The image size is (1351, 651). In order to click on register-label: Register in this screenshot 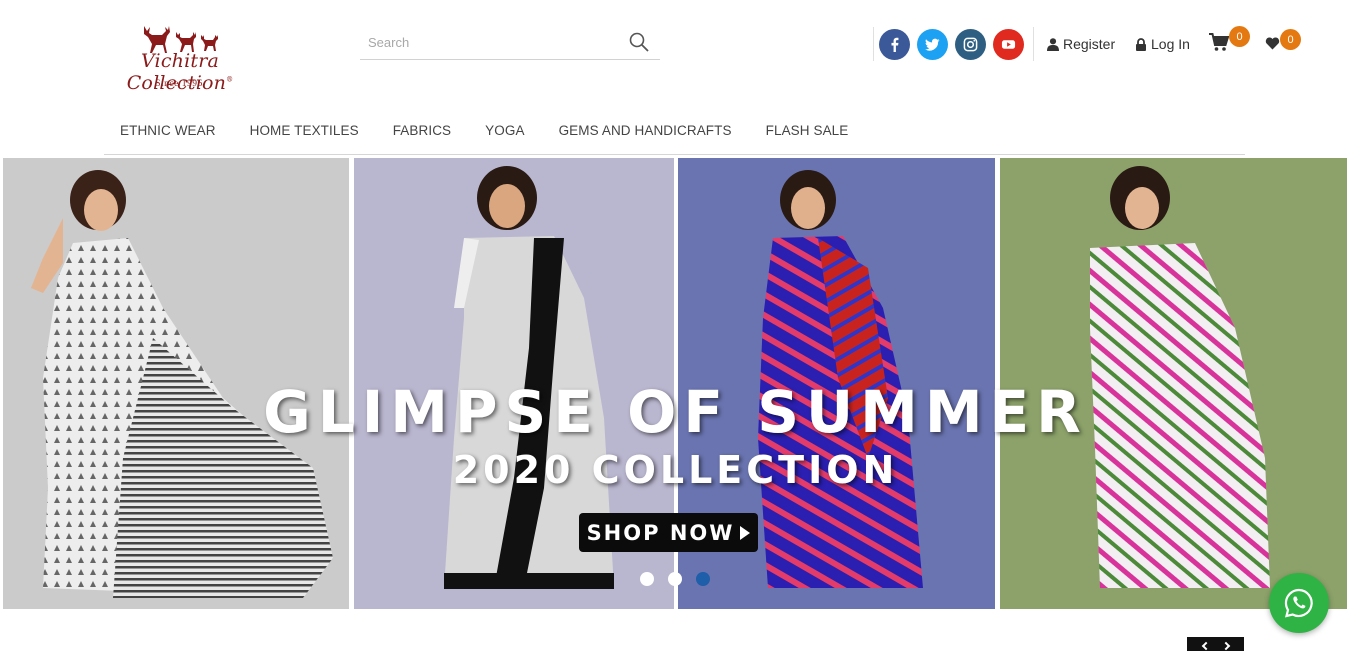, I will do `click(1089, 44)`.